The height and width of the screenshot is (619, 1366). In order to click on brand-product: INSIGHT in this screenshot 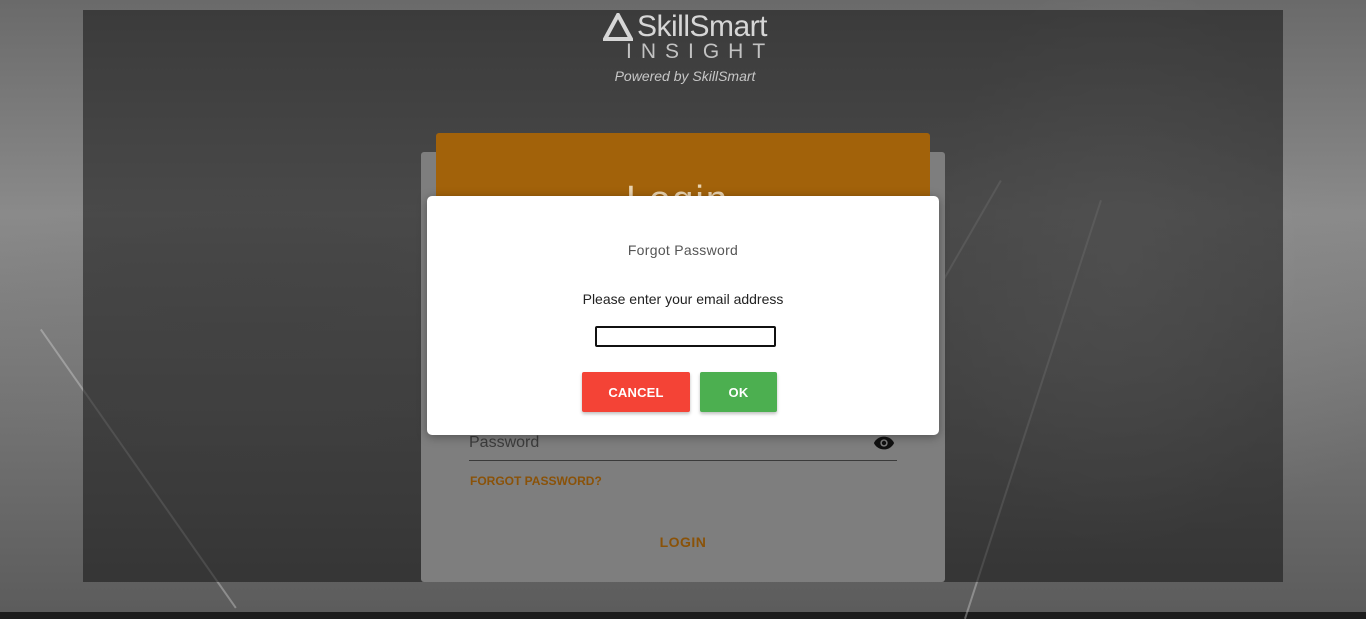, I will do `click(700, 51)`.